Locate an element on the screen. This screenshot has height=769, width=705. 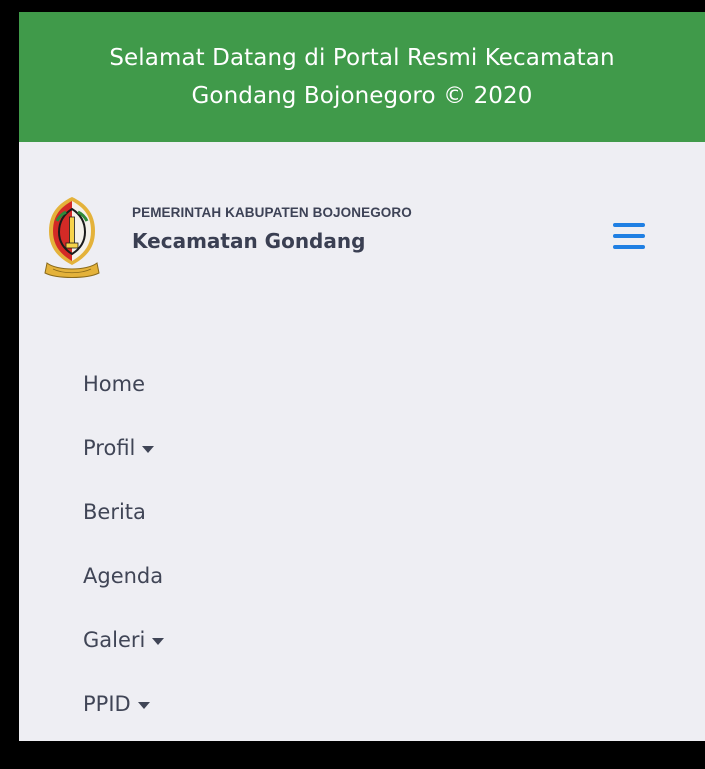
nav-item-label: Agenda is located at coordinates (123, 576).